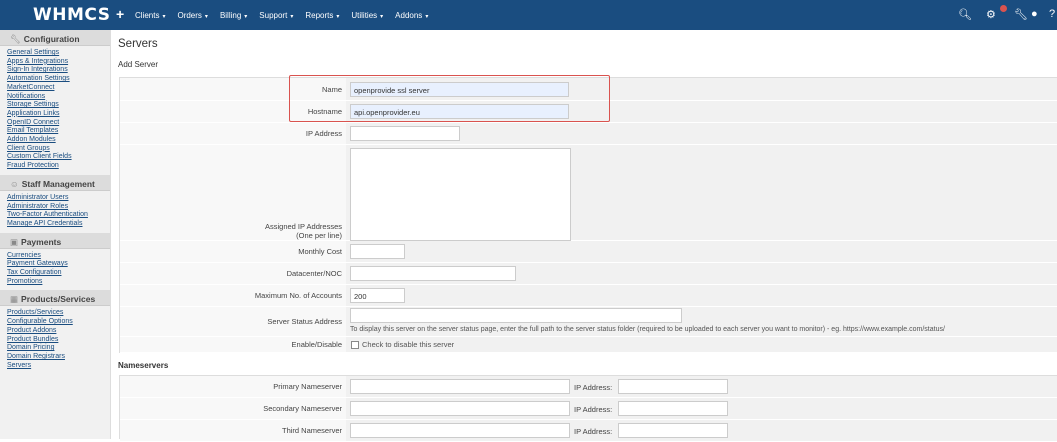  Describe the element at coordinates (367, 15) in the screenshot. I see `nav-utilities: Utilities ▾` at that location.